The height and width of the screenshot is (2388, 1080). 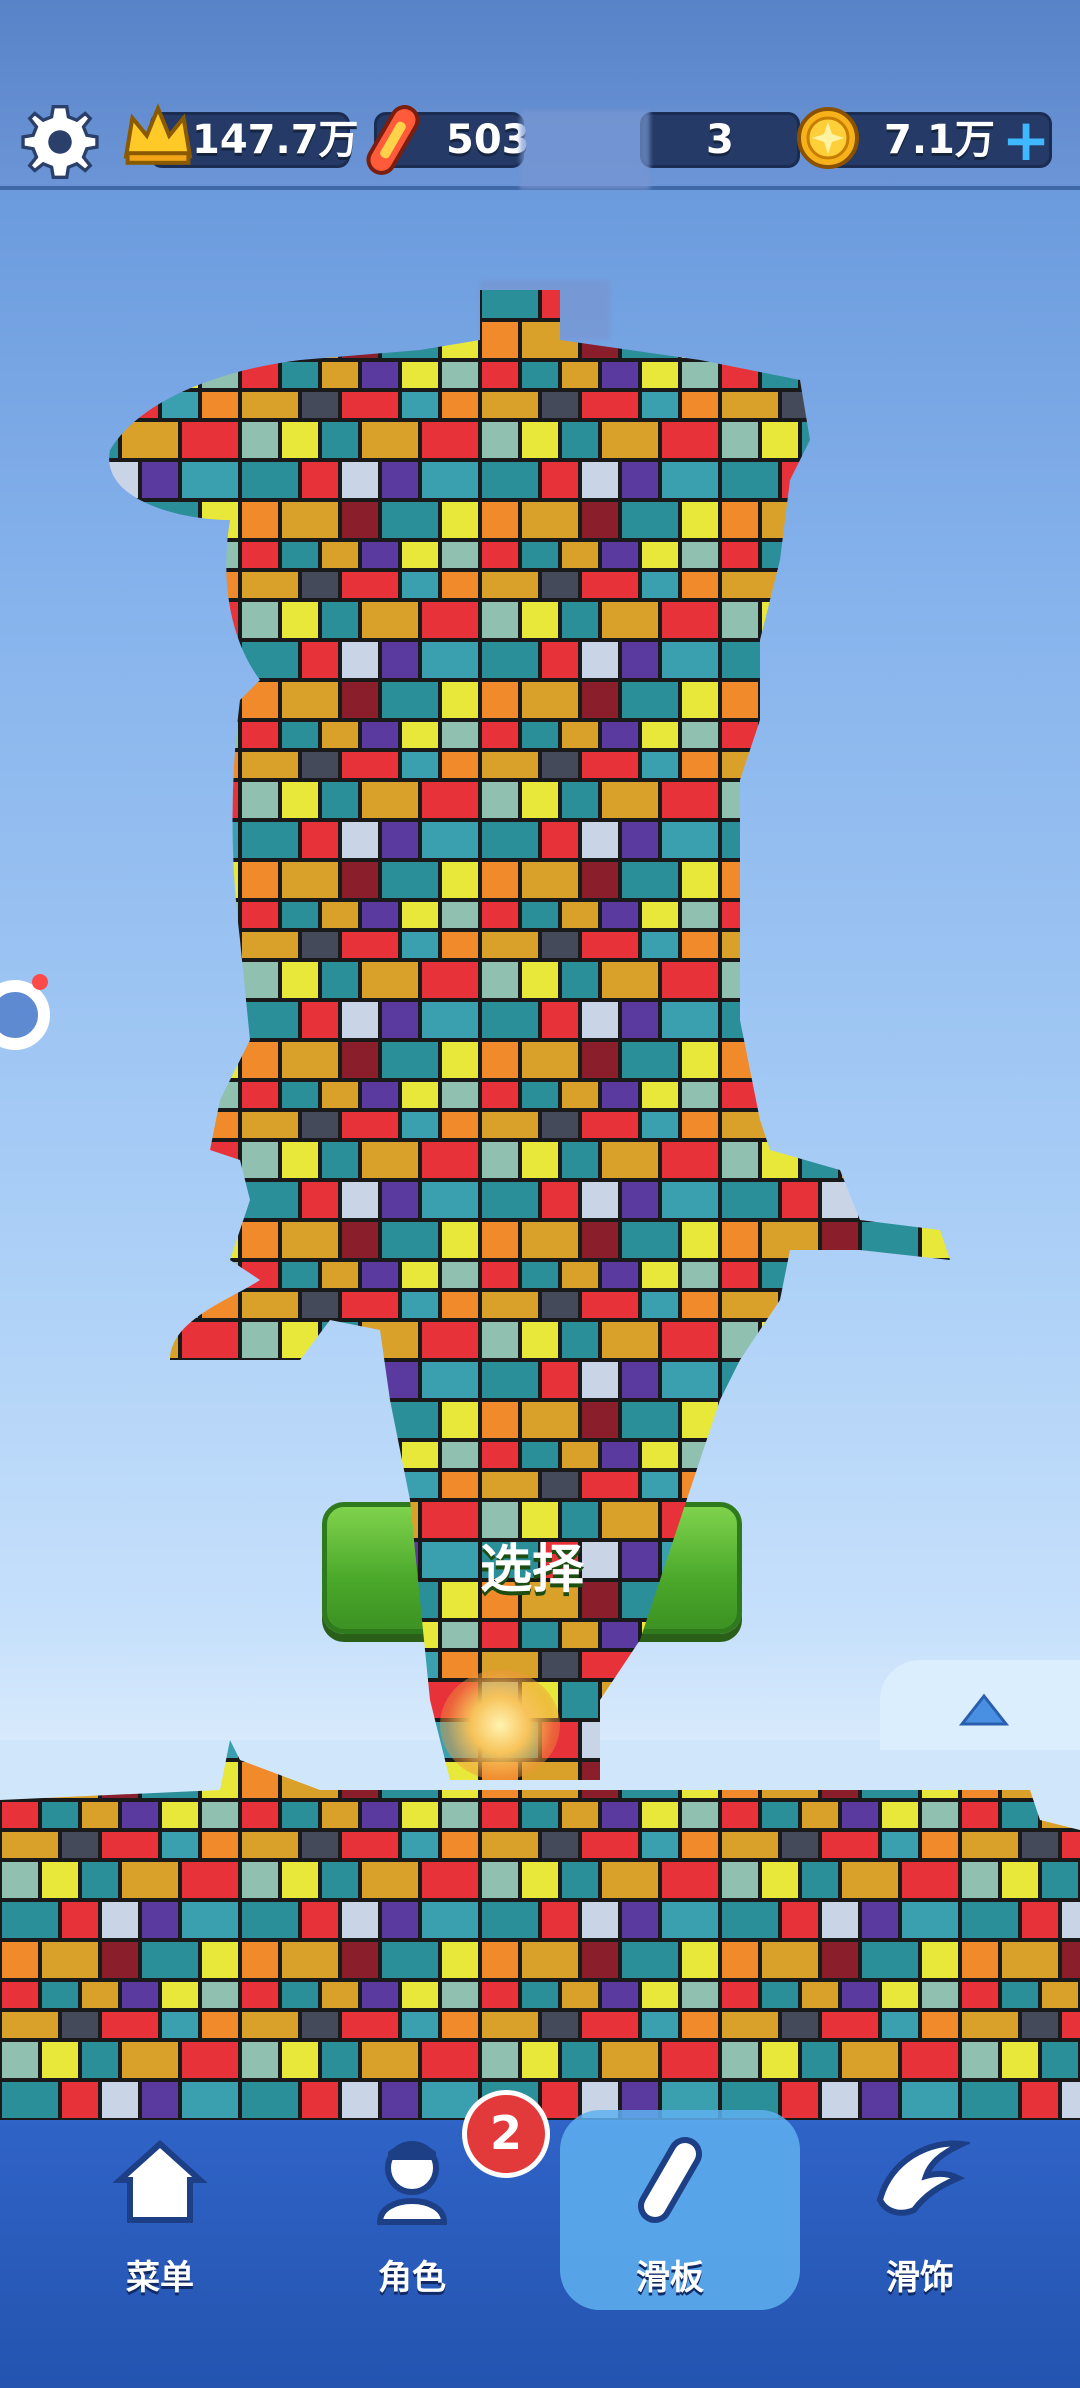 I want to click on select-button-label: 选择, so click(x=532, y=1570).